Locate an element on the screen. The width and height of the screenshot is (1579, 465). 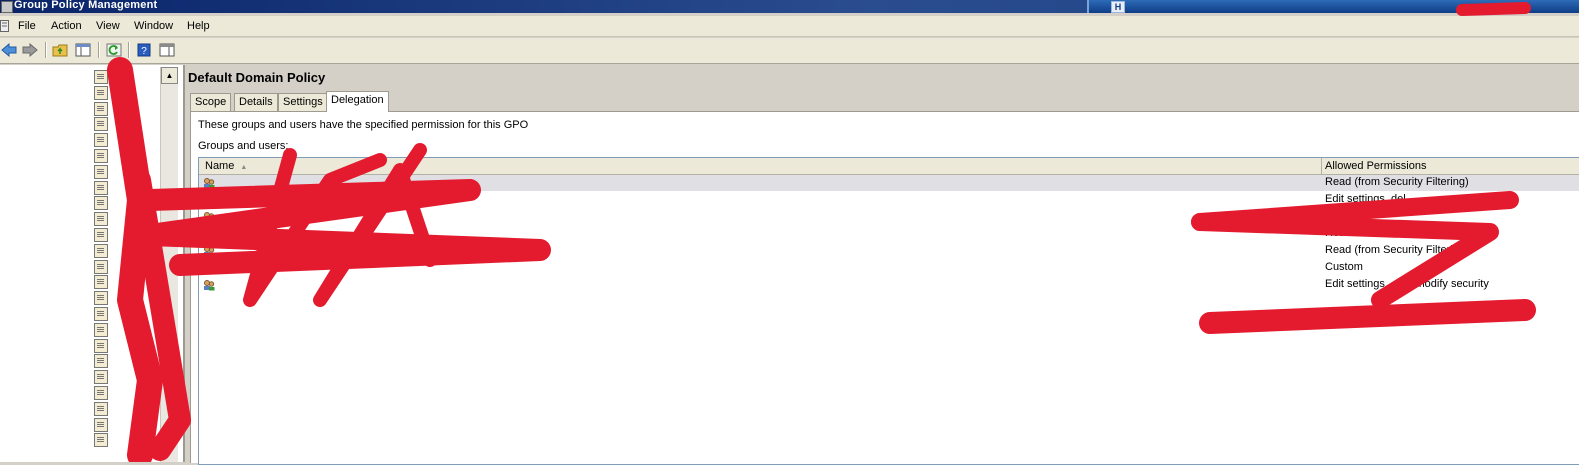
tab-settings: Settings is located at coordinates (303, 102).